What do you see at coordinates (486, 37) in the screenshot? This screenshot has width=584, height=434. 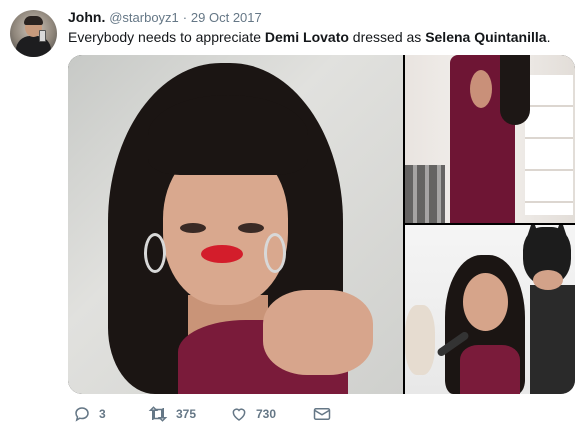 I see `mention-selena-quintanilla: Selena Quintanilla` at bounding box center [486, 37].